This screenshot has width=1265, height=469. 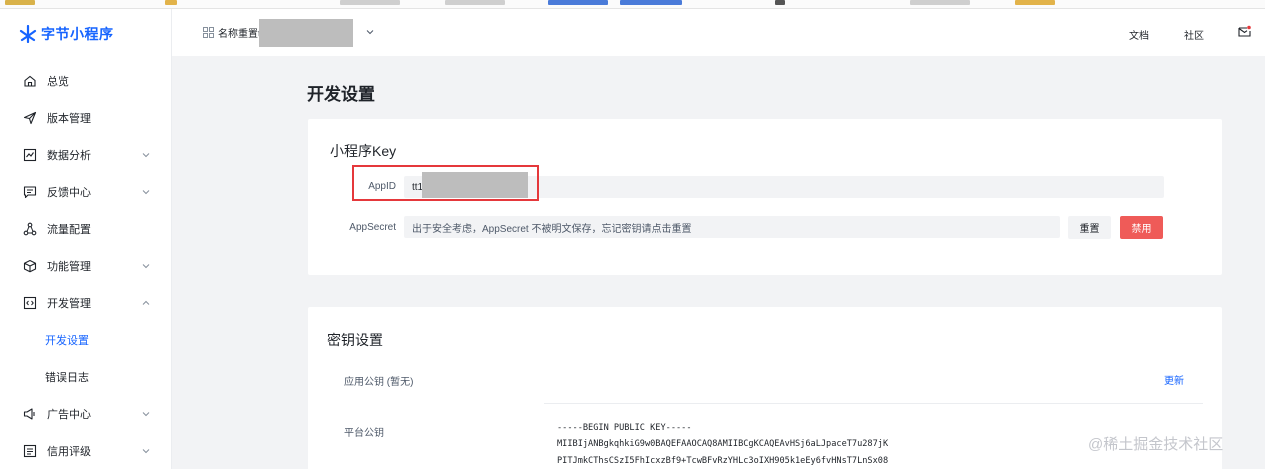 I want to click on divider, so click(x=873, y=403).